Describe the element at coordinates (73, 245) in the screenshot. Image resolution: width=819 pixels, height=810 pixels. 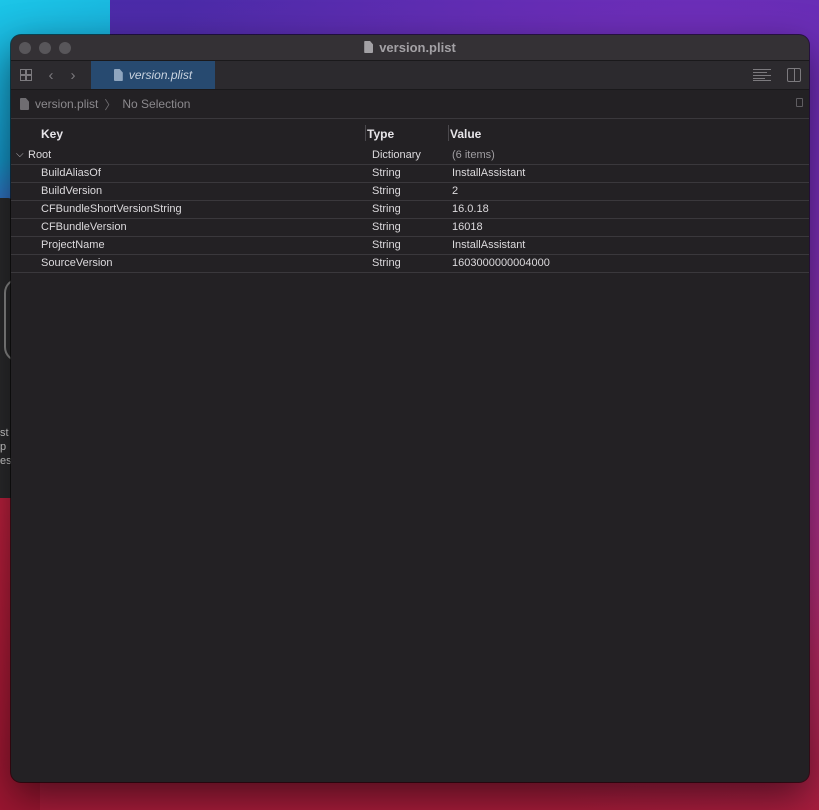
I see `row-key: ProjectName` at that location.